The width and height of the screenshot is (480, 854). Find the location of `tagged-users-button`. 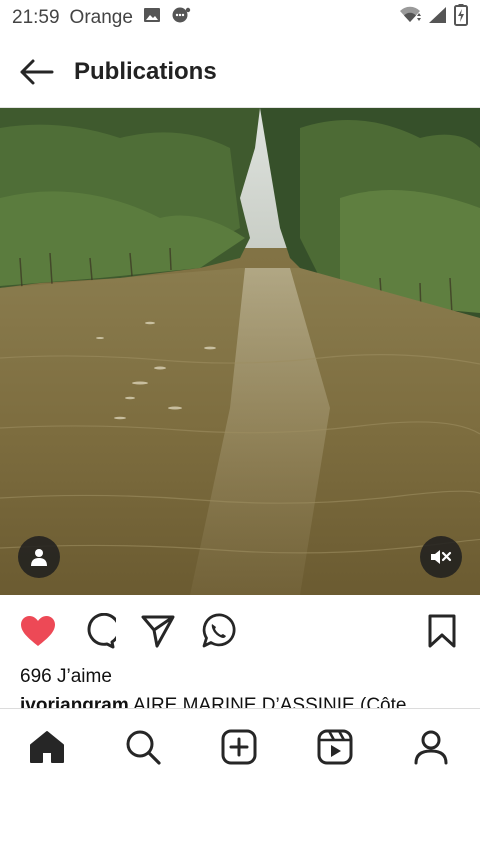

tagged-users-button is located at coordinates (39, 557).